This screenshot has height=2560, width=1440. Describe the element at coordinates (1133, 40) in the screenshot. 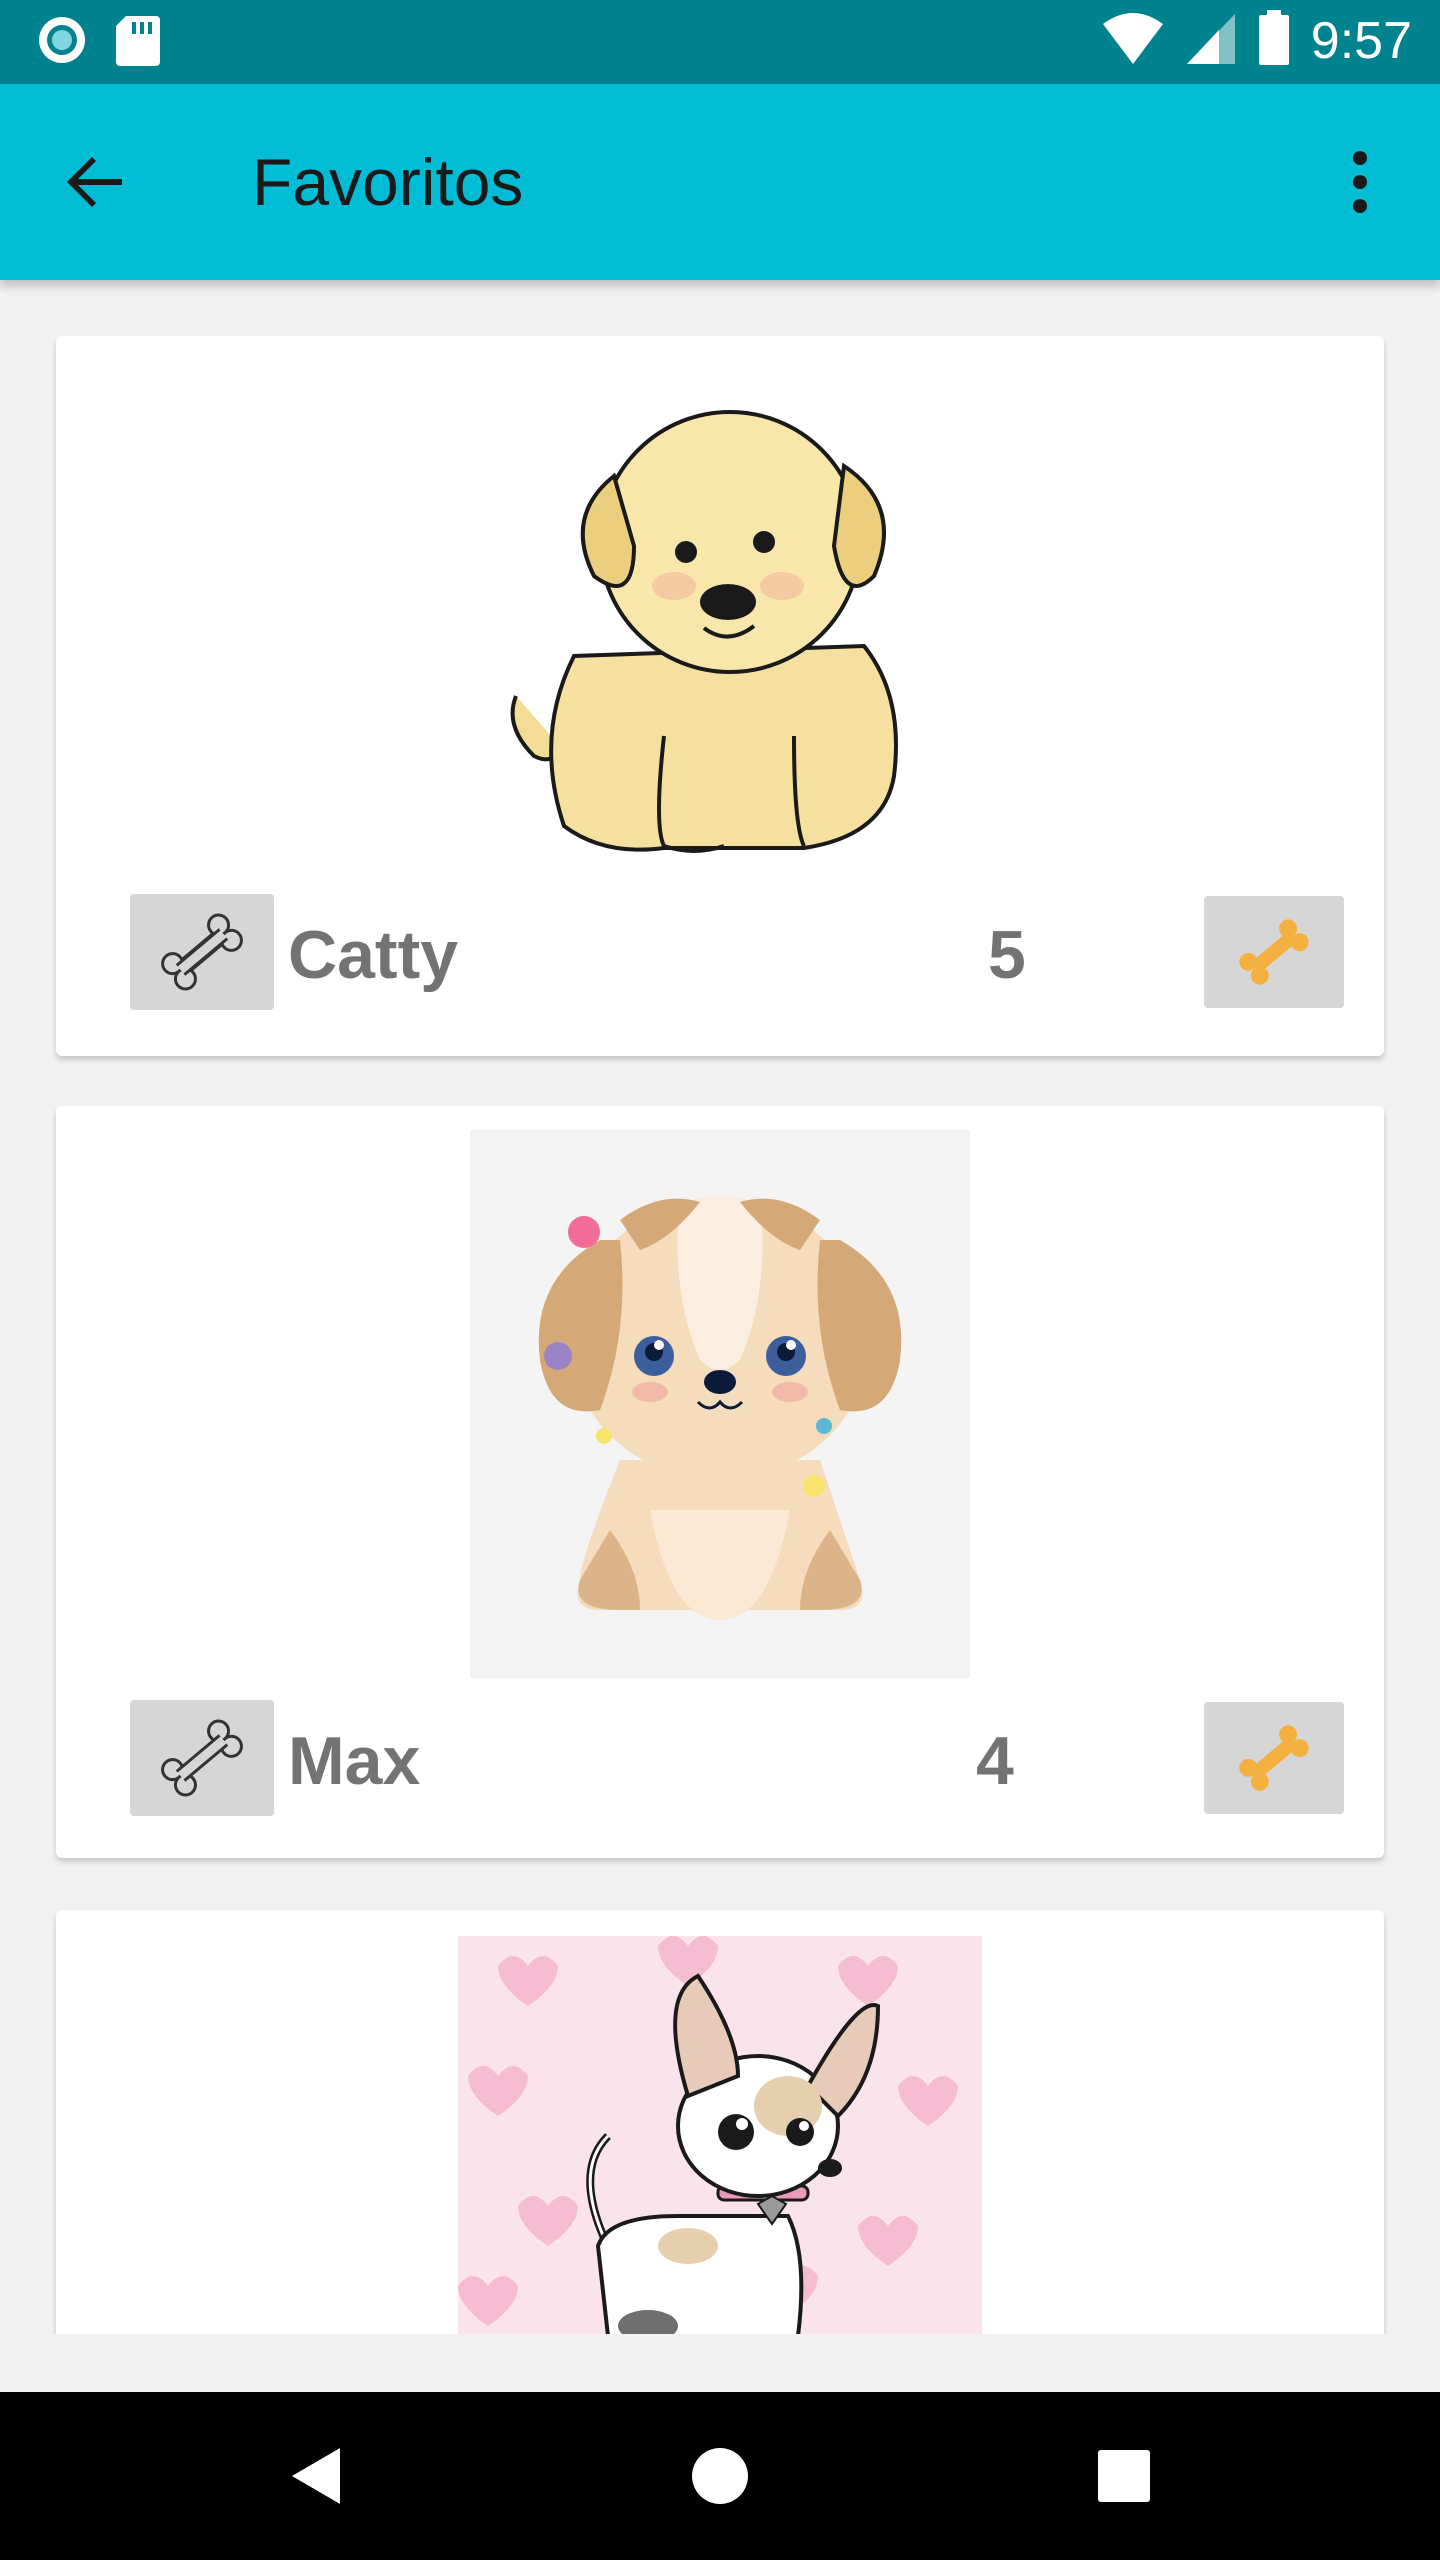

I see `wifi-icon` at that location.